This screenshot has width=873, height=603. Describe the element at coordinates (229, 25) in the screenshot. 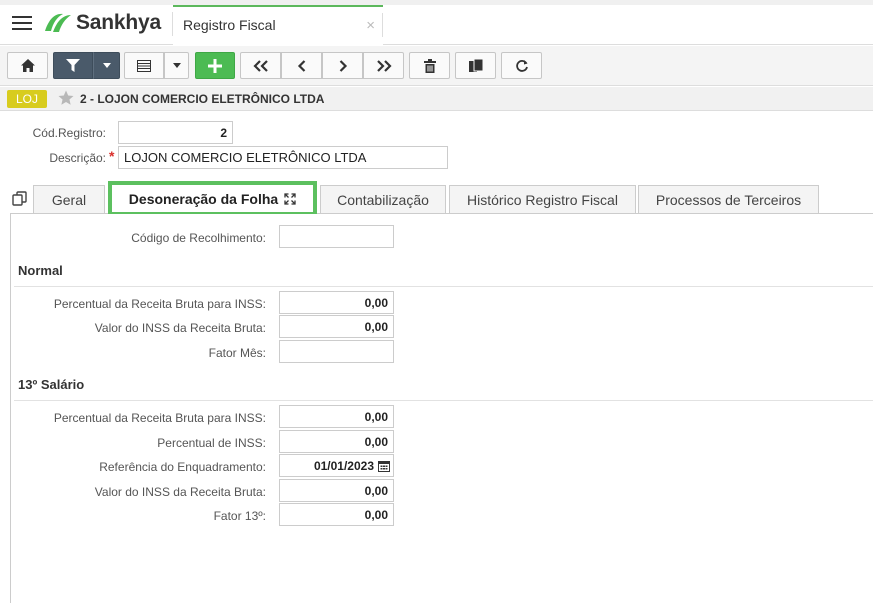

I see `app-tab-title: Registro Fiscal` at that location.